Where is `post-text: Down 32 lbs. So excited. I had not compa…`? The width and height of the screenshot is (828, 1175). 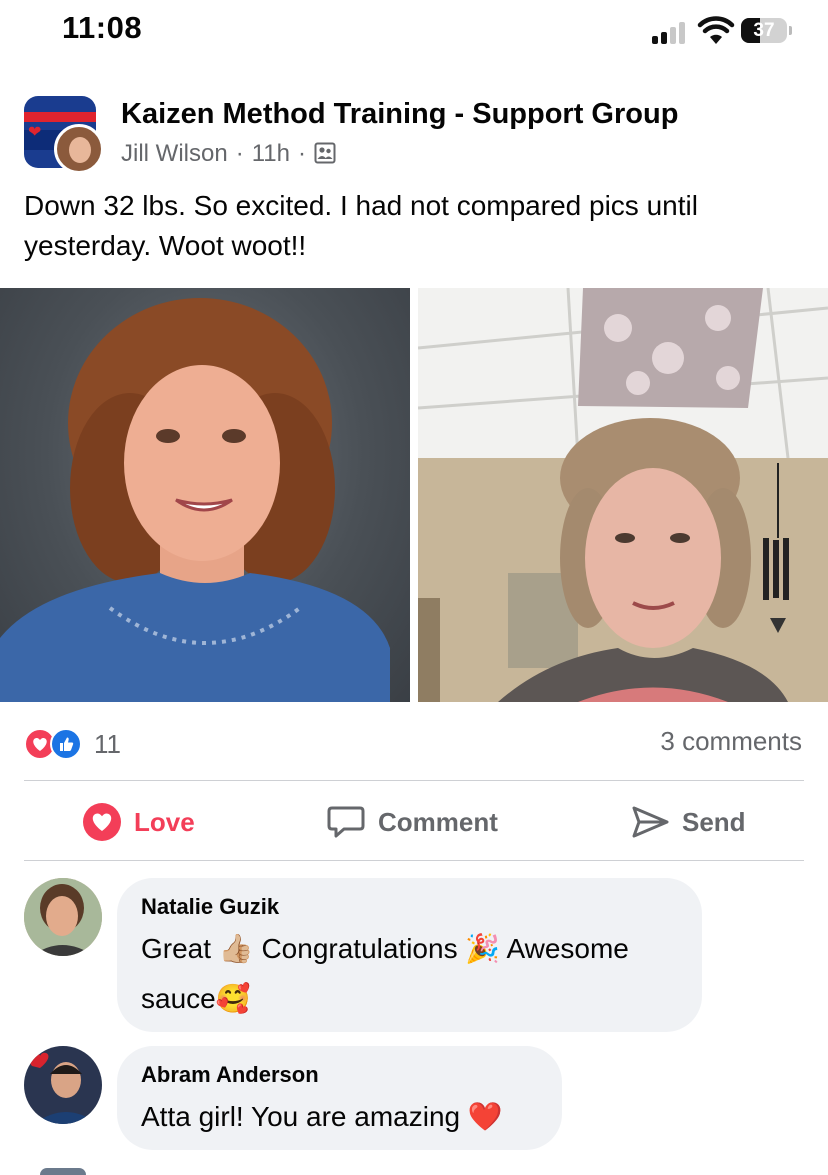
post-text: Down 32 lbs. So excited. I had not compa… is located at coordinates (361, 225).